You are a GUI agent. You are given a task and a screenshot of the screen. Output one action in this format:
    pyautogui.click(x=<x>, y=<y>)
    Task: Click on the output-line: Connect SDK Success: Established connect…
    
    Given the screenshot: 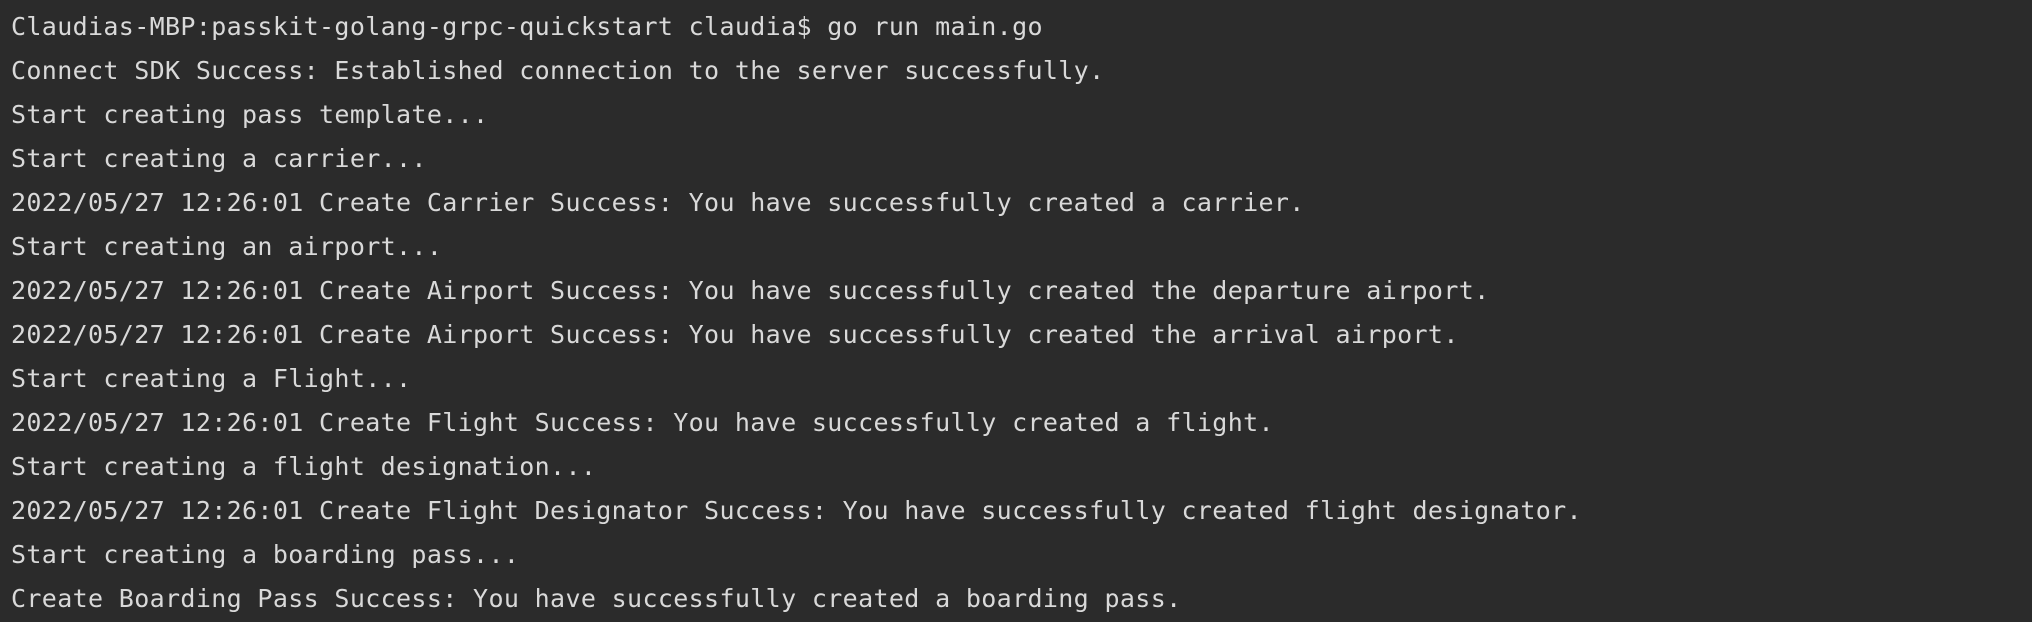 What is the action you would take?
    pyautogui.click(x=558, y=70)
    